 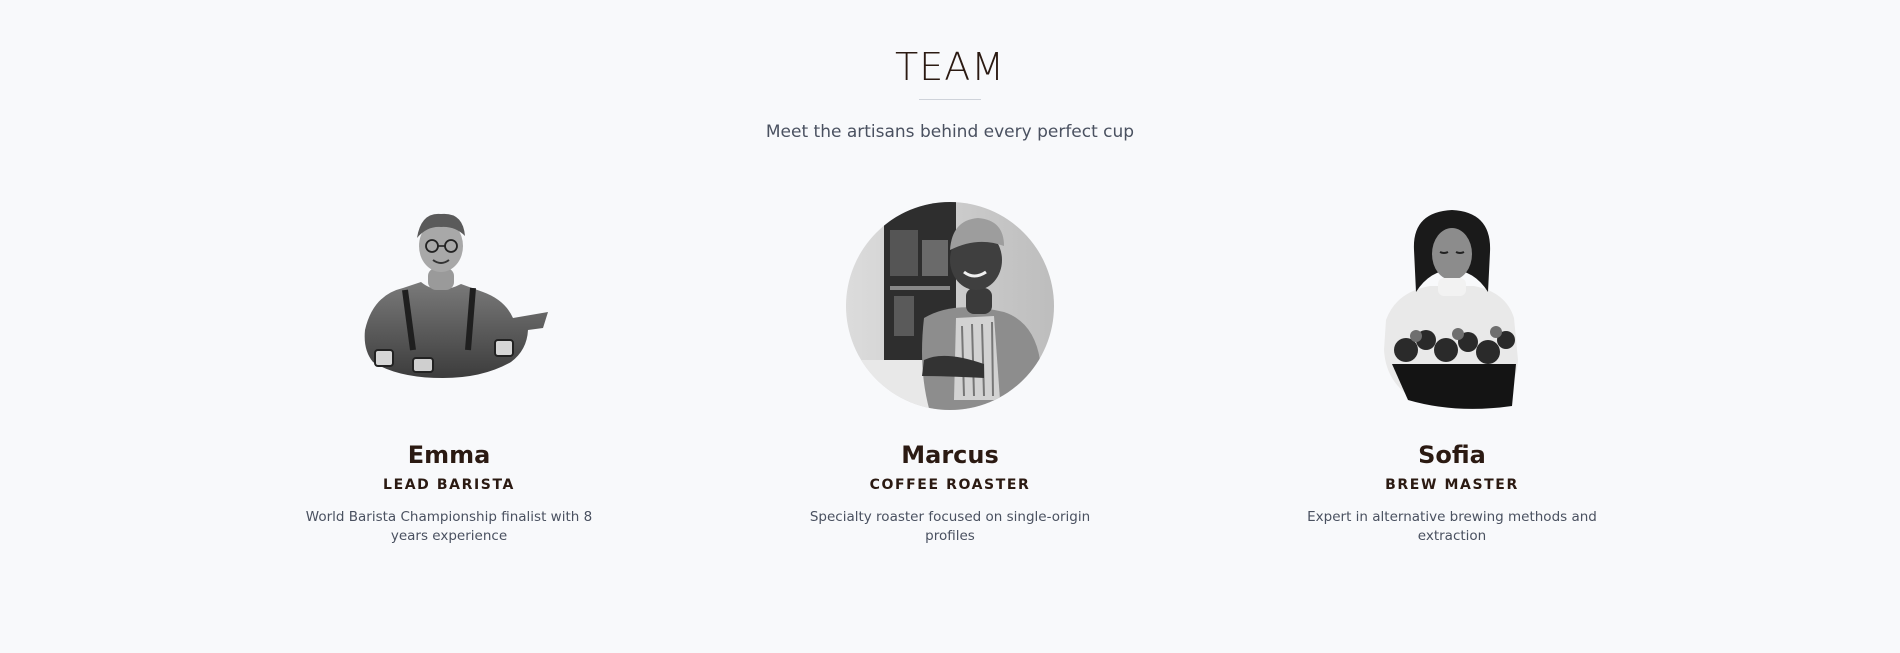 What do you see at coordinates (950, 306) in the screenshot?
I see `marcus-portrait` at bounding box center [950, 306].